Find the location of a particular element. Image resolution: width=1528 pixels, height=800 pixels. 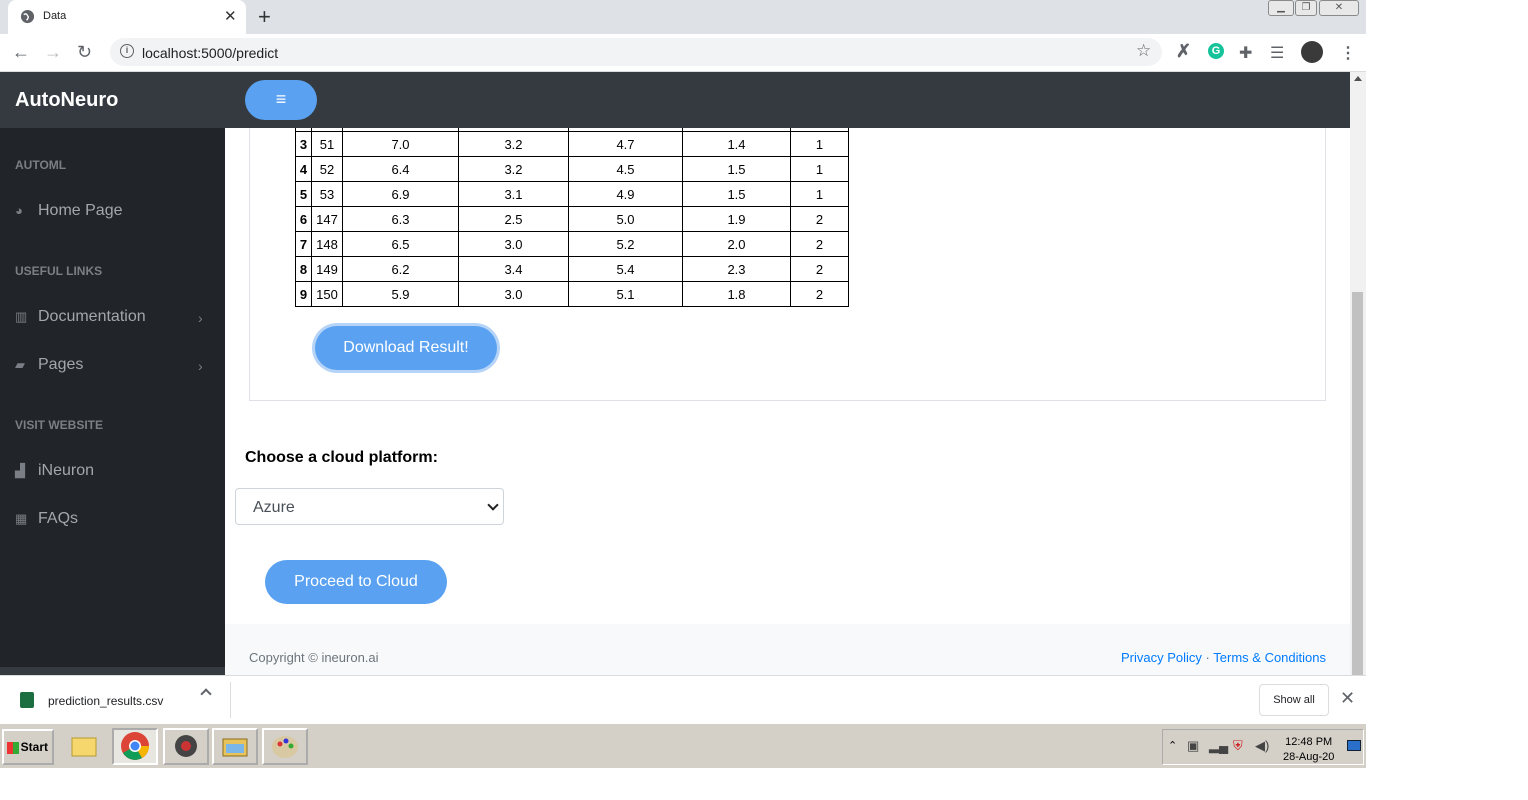

sidebar-item-documentation: ▥ Documentation is located at coordinates (80, 317).